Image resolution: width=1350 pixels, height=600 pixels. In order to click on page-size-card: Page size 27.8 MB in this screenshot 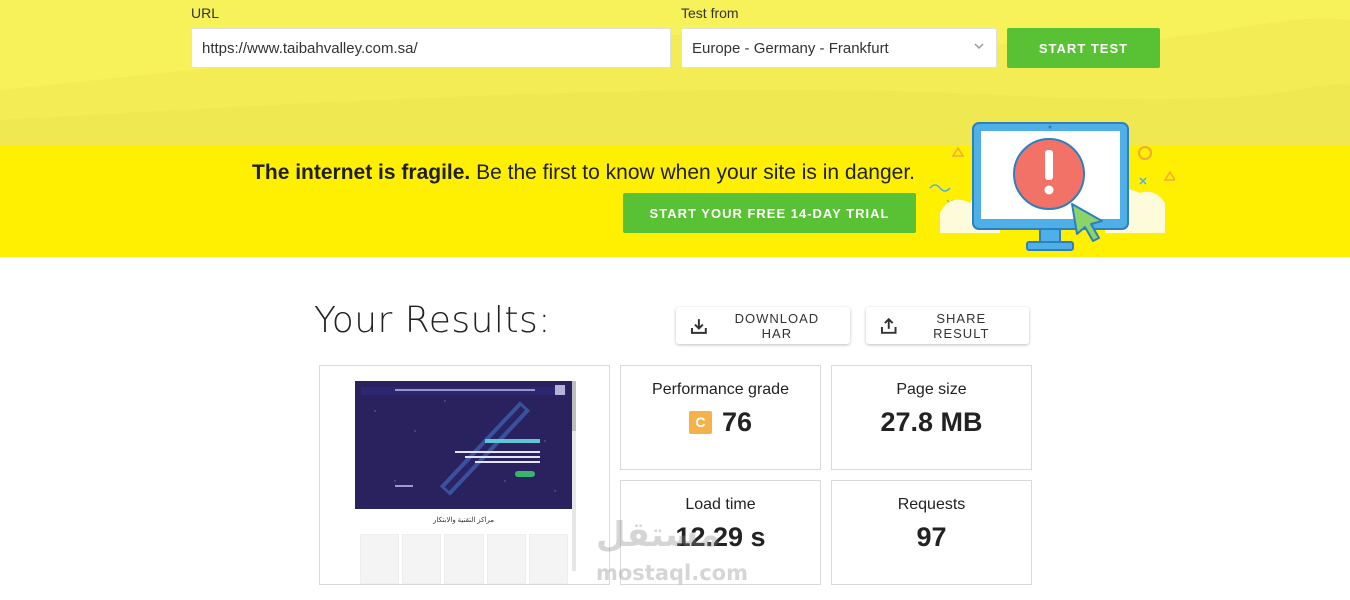, I will do `click(931, 417)`.